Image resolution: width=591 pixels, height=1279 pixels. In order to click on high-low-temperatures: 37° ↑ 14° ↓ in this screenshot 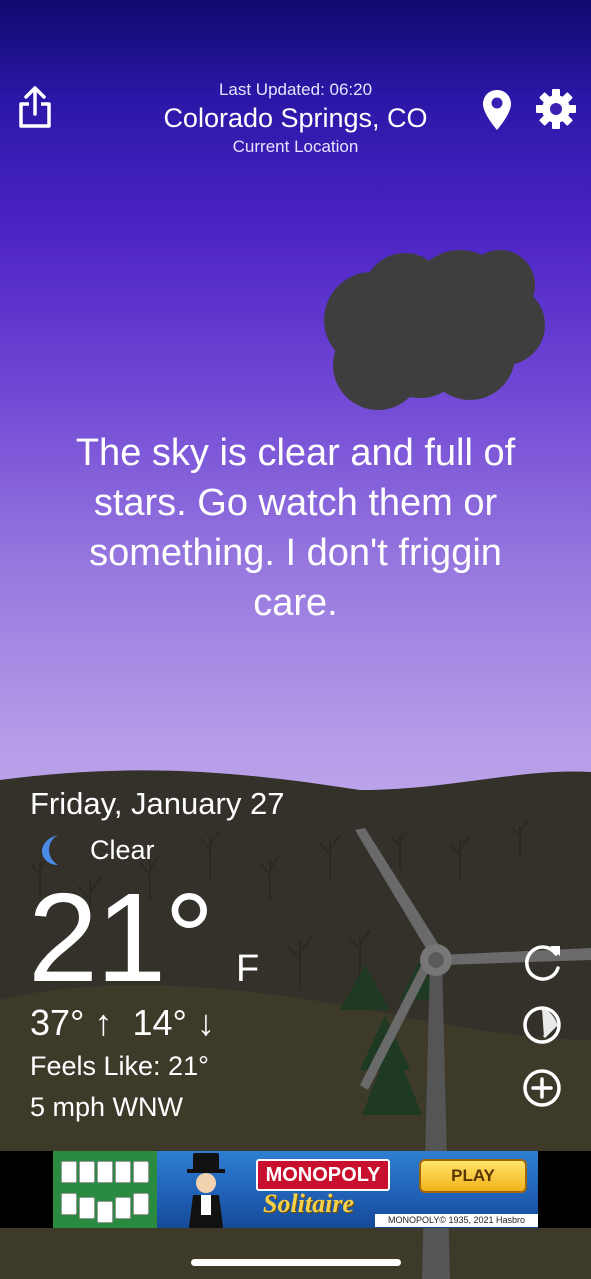, I will do `click(122, 1023)`.